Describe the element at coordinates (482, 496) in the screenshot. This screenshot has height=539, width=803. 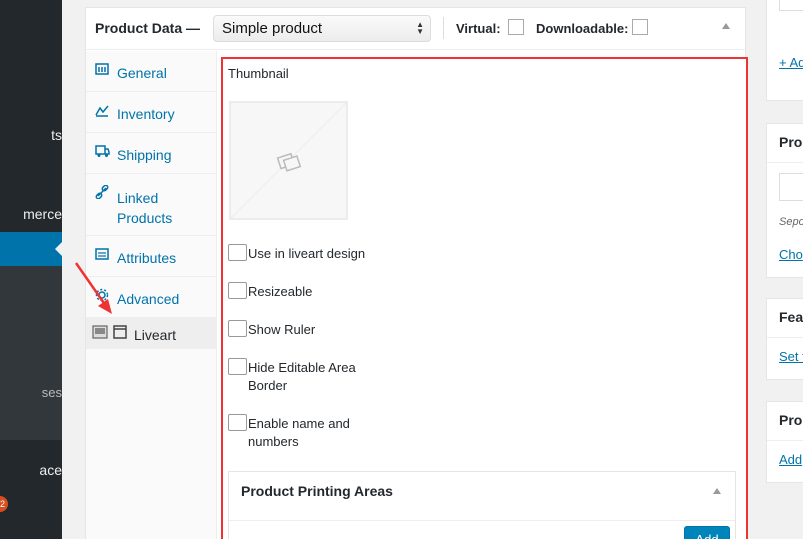
I see `printing-areas-header: Product Printing Areas` at that location.